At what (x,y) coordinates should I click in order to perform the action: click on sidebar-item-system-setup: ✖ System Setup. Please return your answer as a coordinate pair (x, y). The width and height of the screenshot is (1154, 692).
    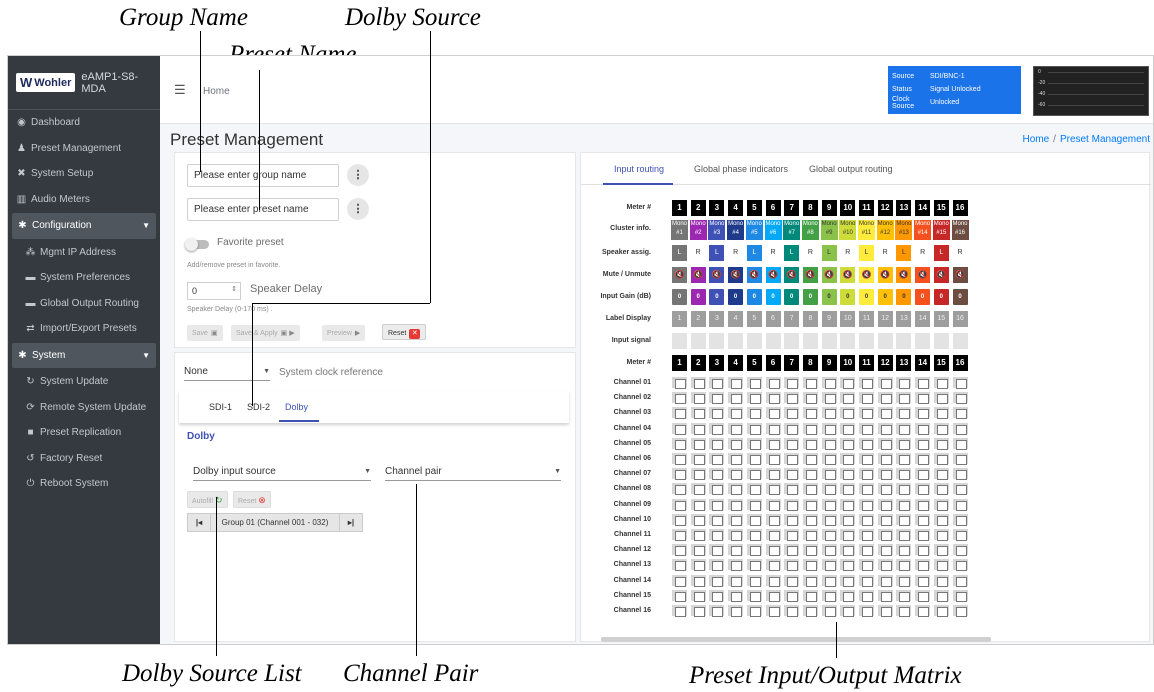
    Looking at the image, I should click on (84, 174).